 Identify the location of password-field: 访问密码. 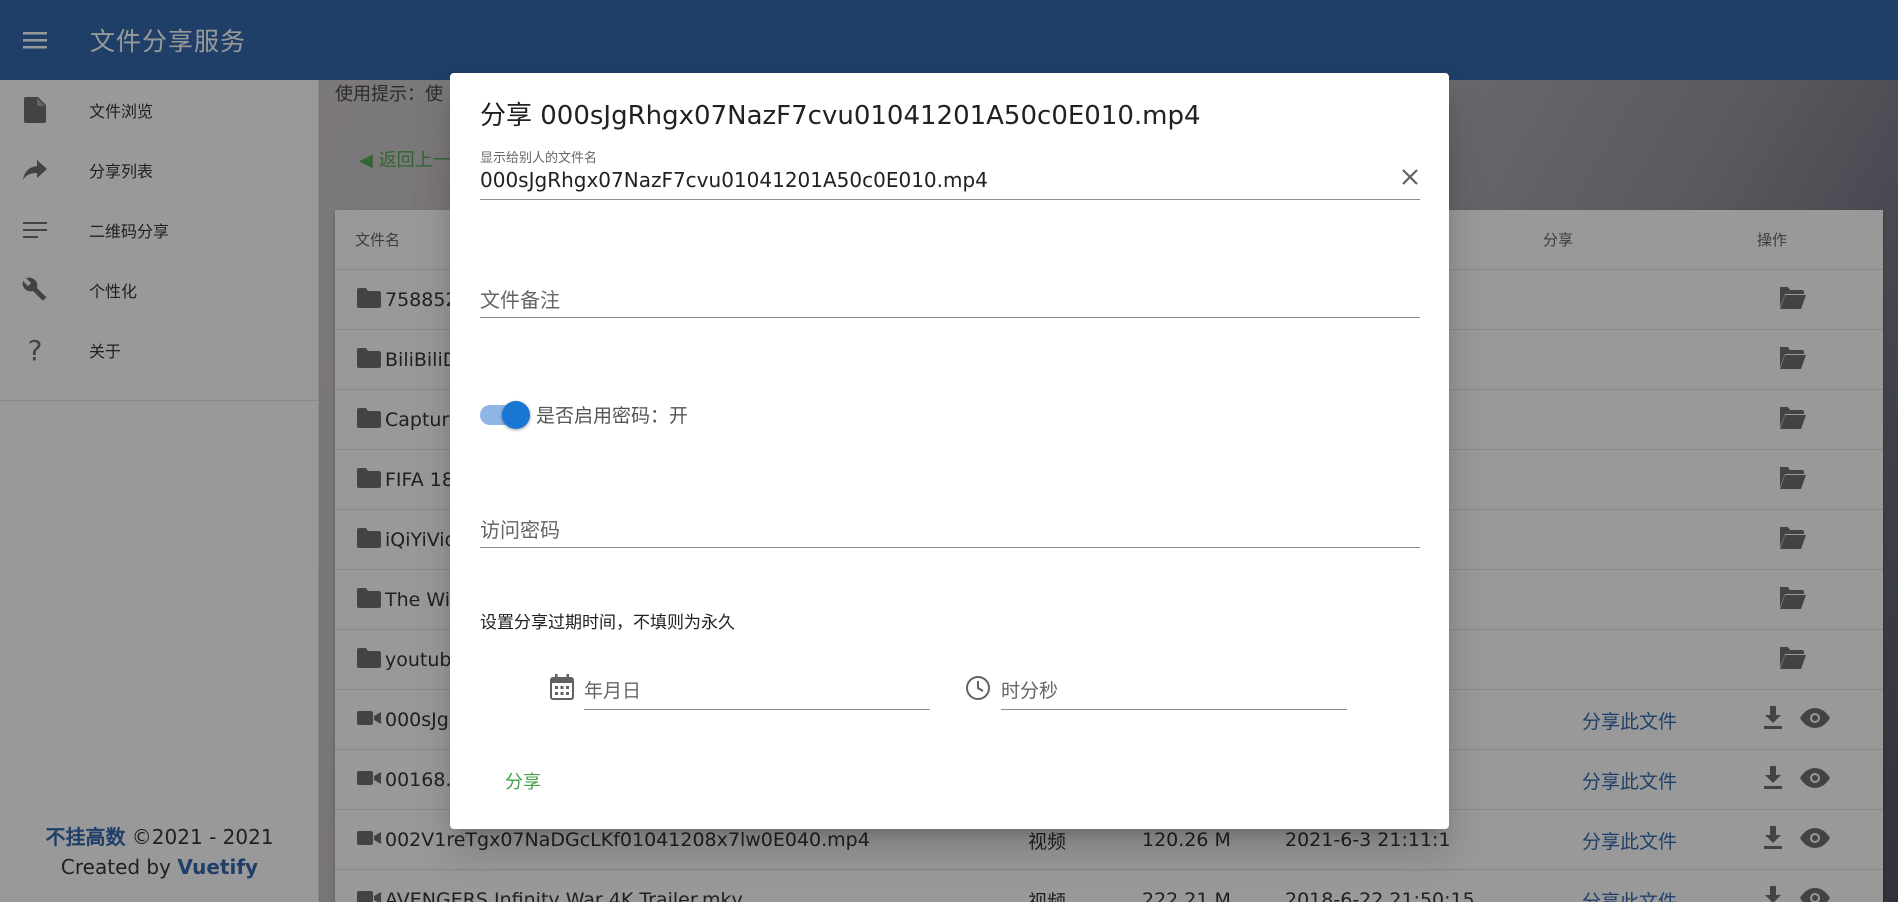
(950, 527).